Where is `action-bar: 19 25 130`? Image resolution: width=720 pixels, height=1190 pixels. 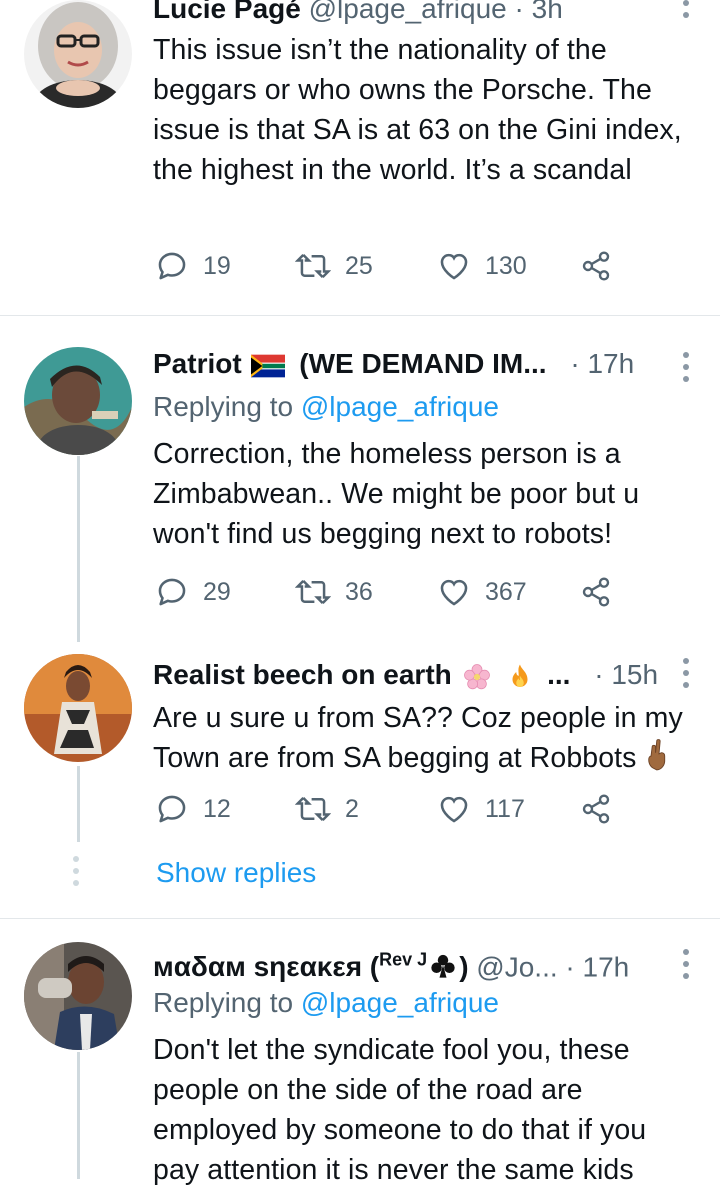
action-bar: 19 25 130 is located at coordinates (390, 266).